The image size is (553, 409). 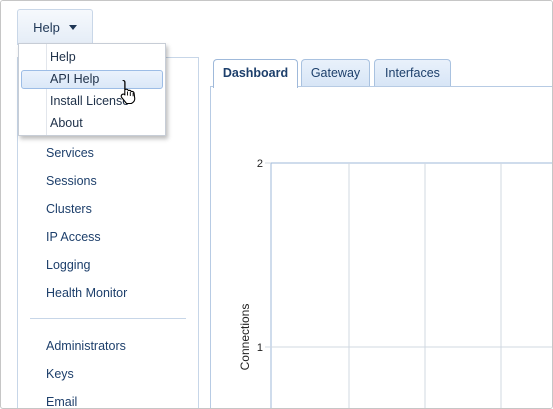 I want to click on hand-pointer-icon, so click(x=128, y=92).